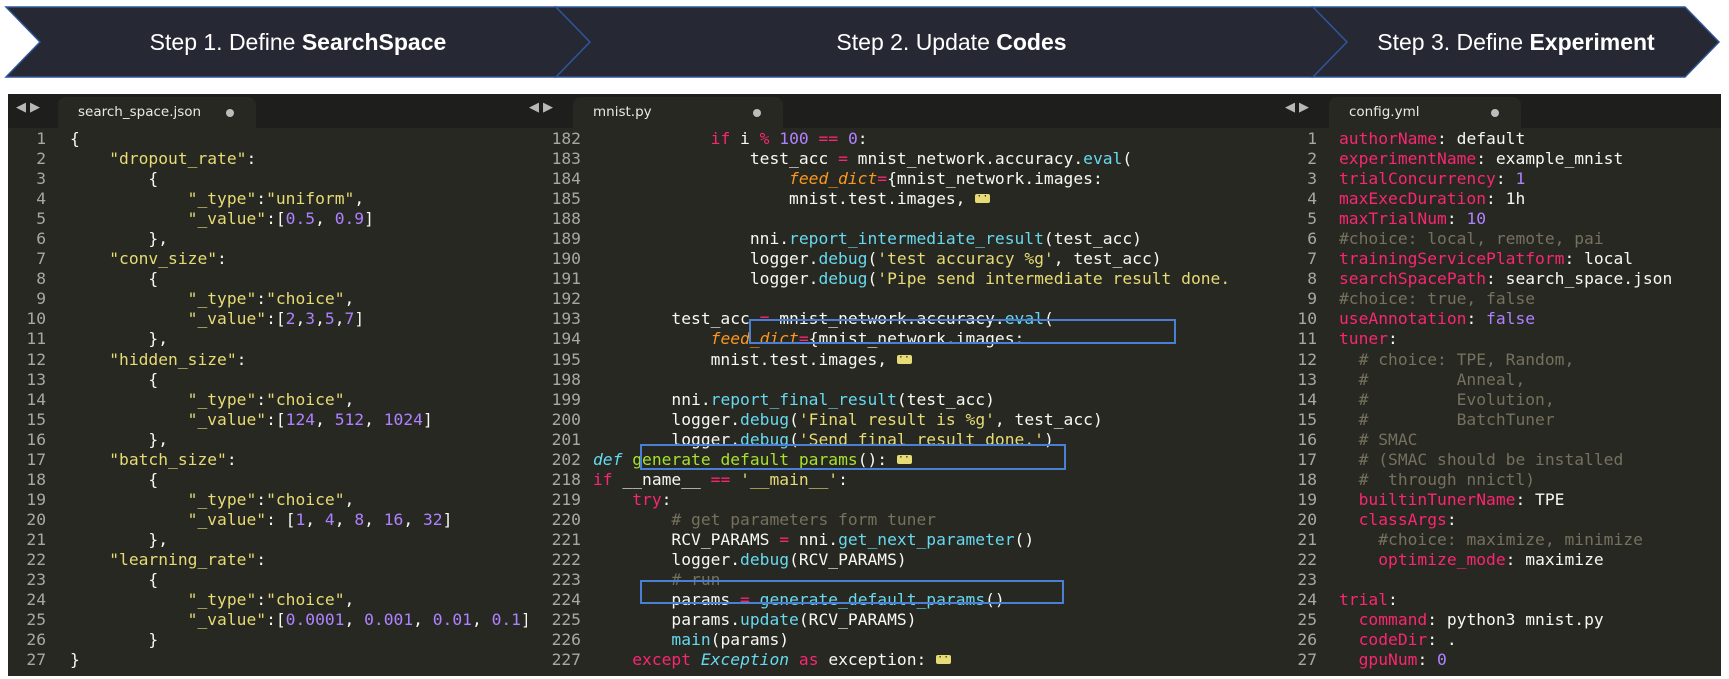 The width and height of the screenshot is (1729, 679). What do you see at coordinates (1393, 339) in the screenshot?
I see `code-token: :` at bounding box center [1393, 339].